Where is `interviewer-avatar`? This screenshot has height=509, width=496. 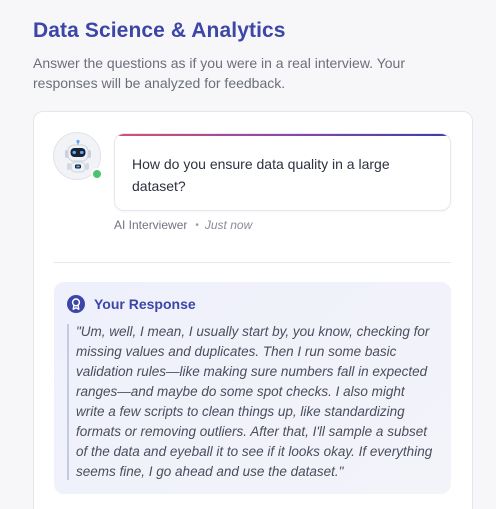
interviewer-avatar is located at coordinates (78, 156).